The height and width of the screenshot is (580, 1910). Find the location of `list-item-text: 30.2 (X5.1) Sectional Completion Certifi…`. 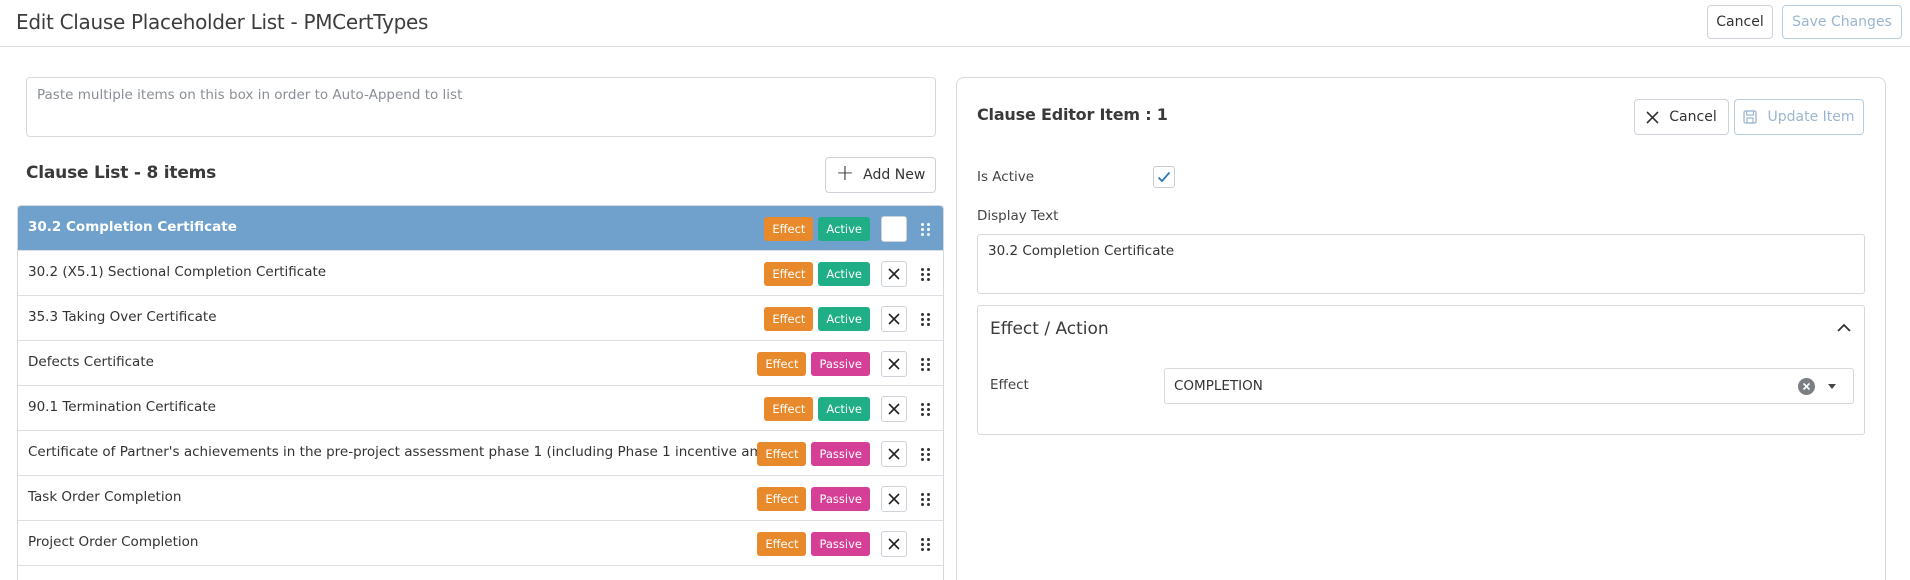

list-item-text: 30.2 (X5.1) Sectional Completion Certifi… is located at coordinates (177, 272).